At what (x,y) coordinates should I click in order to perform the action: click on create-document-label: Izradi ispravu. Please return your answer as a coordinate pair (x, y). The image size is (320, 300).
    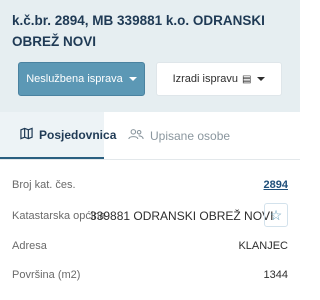
    Looking at the image, I should click on (205, 79).